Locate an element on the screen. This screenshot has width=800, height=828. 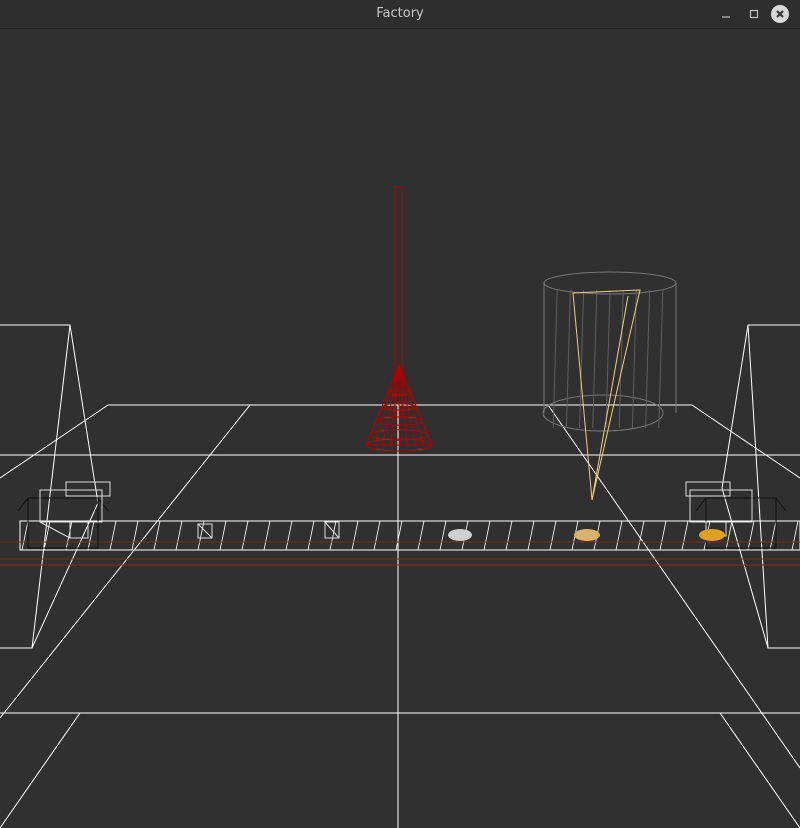
close-button is located at coordinates (780, 14).